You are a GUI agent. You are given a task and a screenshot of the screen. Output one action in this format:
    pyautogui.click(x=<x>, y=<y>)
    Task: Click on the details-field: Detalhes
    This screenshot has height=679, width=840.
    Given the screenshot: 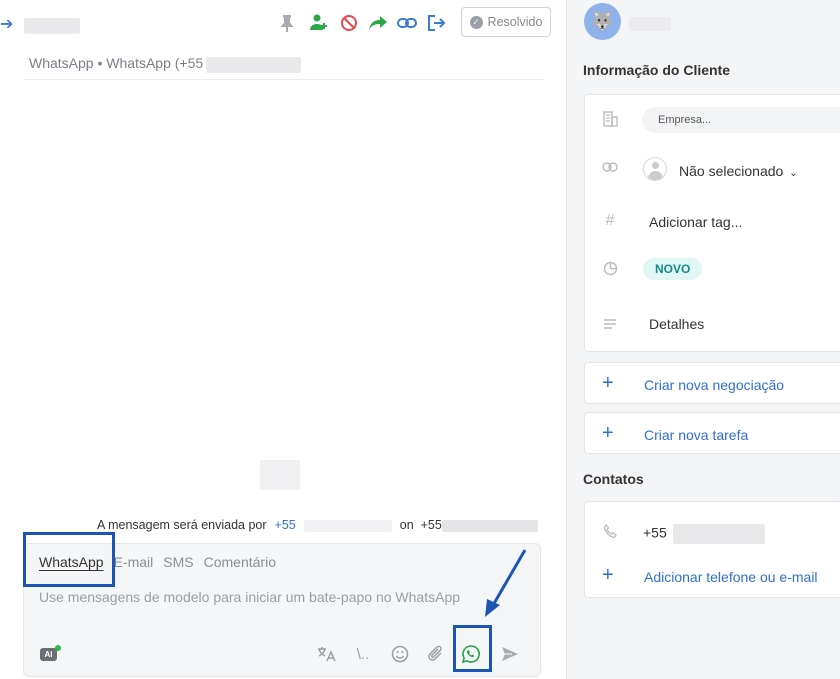 What is the action you would take?
    pyautogui.click(x=676, y=324)
    